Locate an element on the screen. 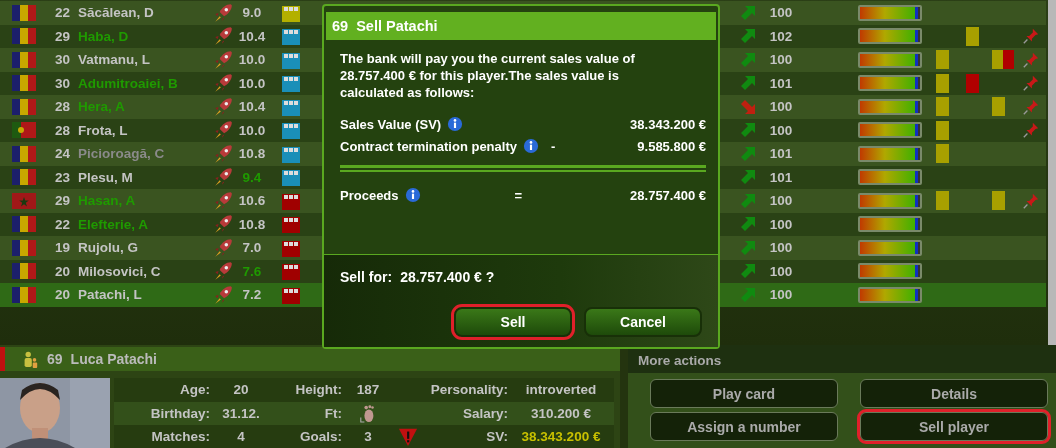  line-amount: 9.585.800 € is located at coordinates (671, 146).